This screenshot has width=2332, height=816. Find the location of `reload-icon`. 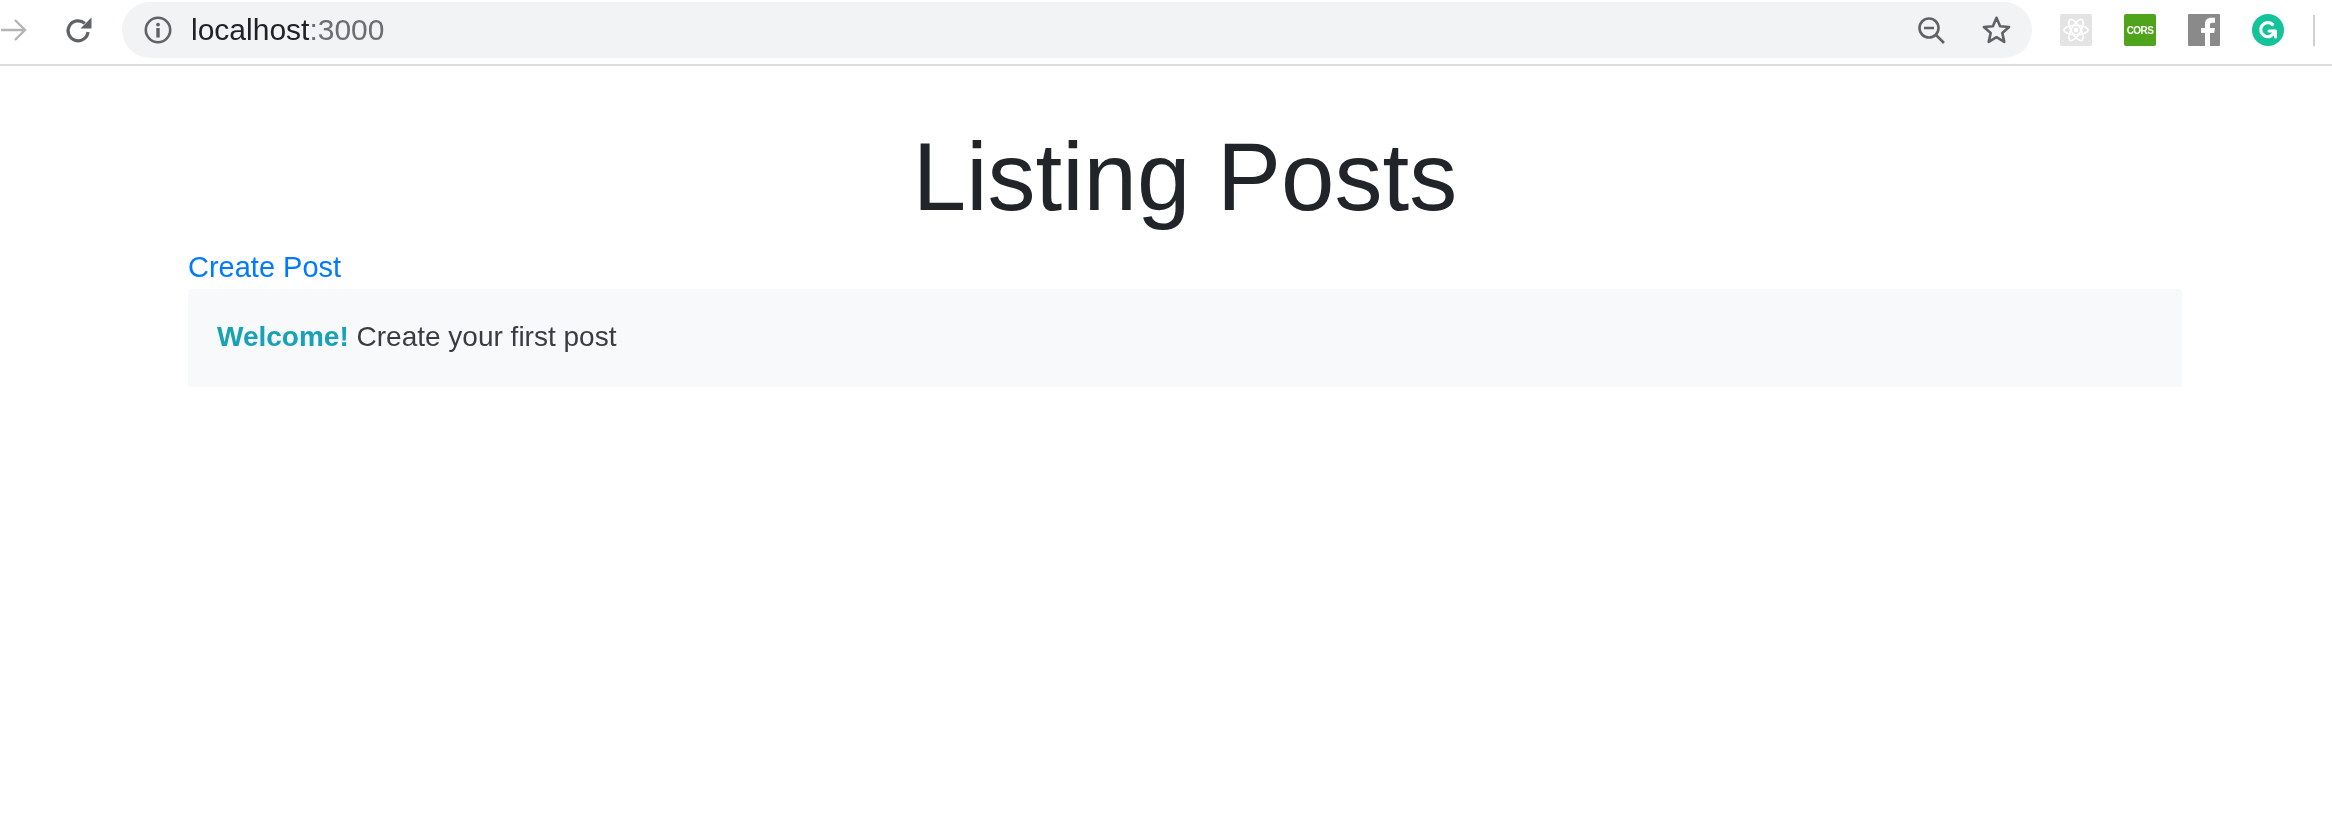

reload-icon is located at coordinates (78, 30).